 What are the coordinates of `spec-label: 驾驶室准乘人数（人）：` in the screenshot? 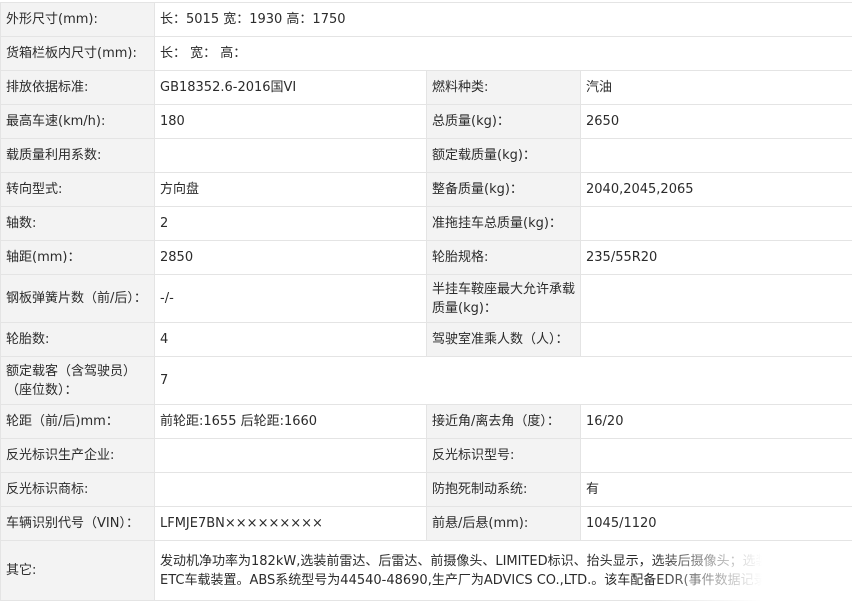 It's located at (503, 339).